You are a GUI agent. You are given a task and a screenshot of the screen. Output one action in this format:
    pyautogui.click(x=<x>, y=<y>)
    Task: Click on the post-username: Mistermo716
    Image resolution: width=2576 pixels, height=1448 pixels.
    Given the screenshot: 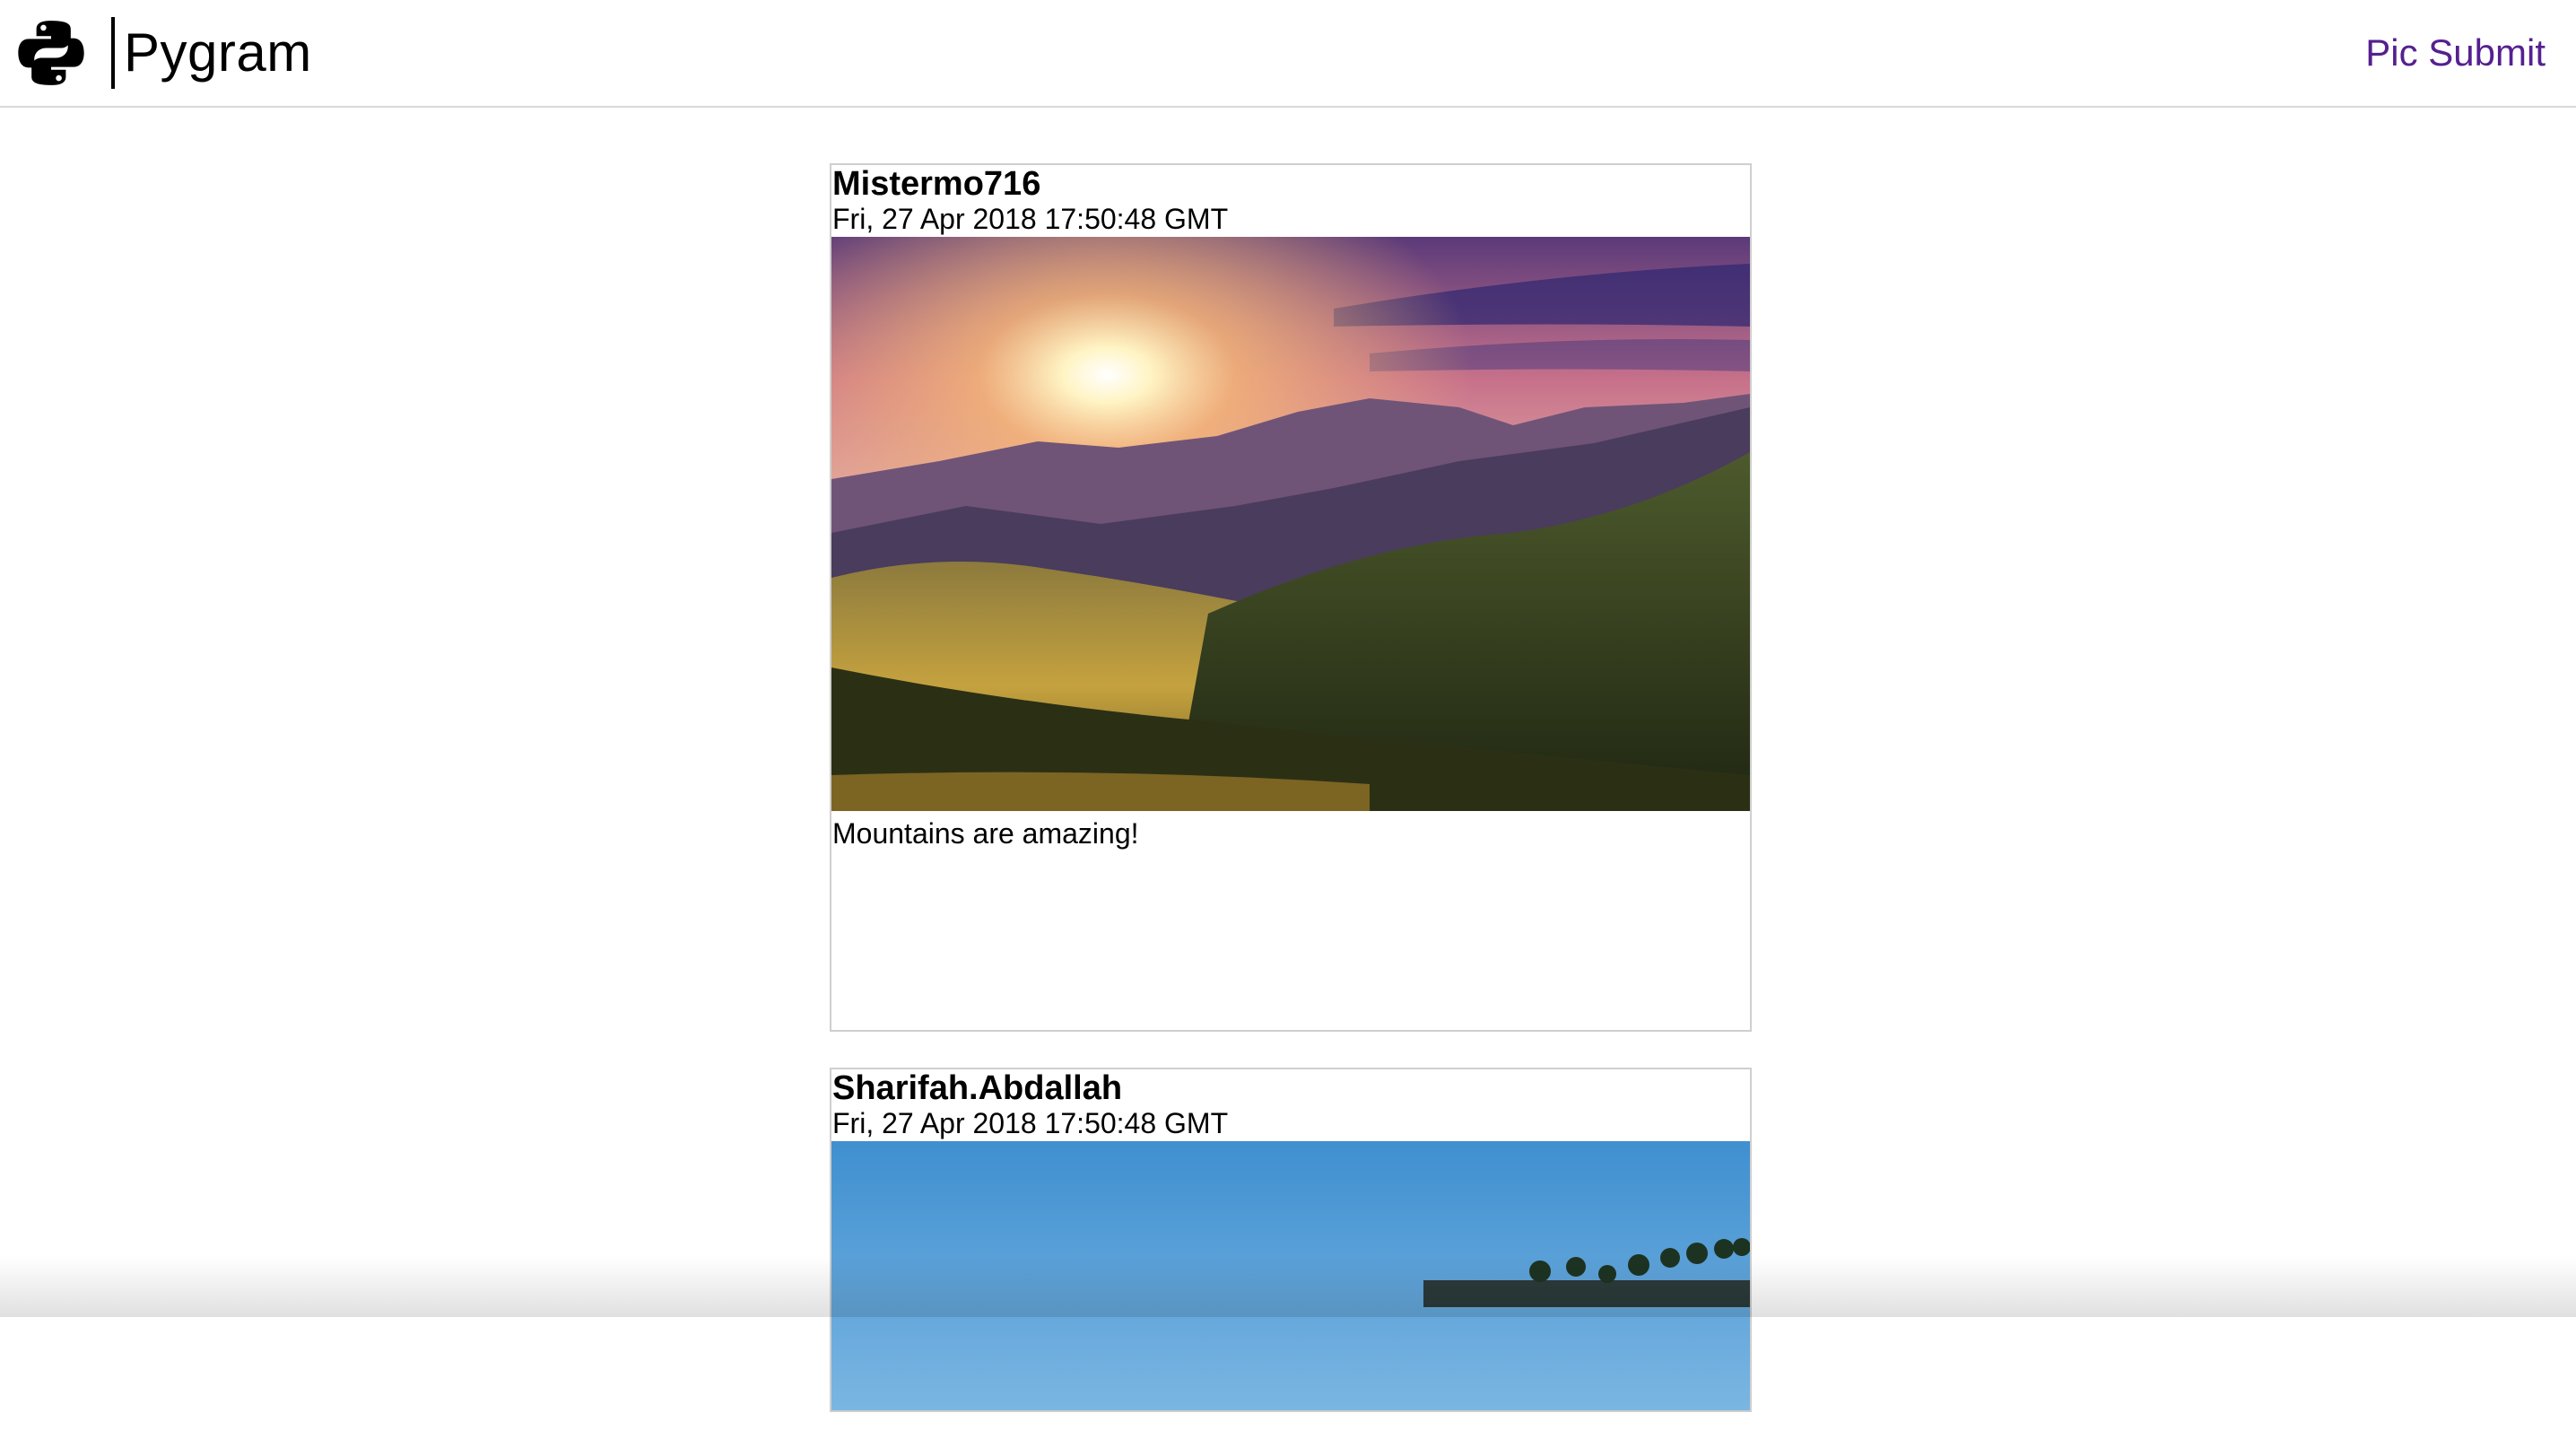 What is the action you would take?
    pyautogui.click(x=1290, y=184)
    